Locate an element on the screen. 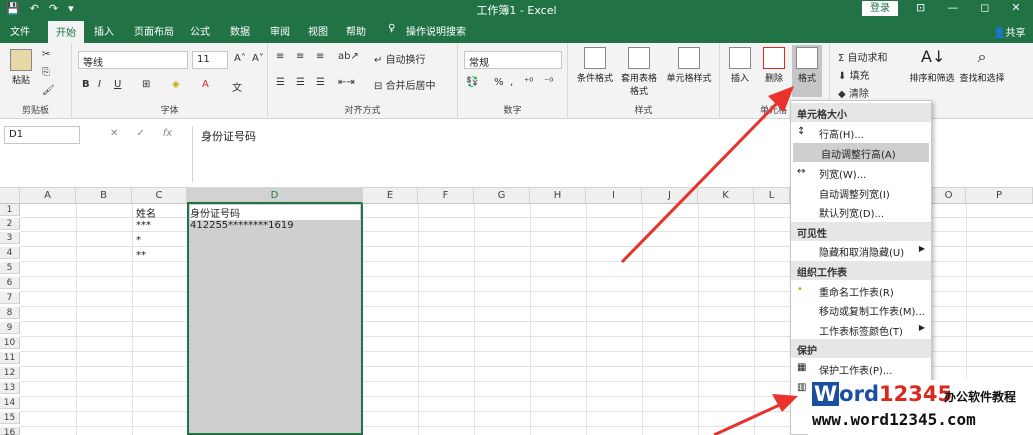 The height and width of the screenshot is (435, 1033). align-top-icon: ≡ is located at coordinates (280, 56).